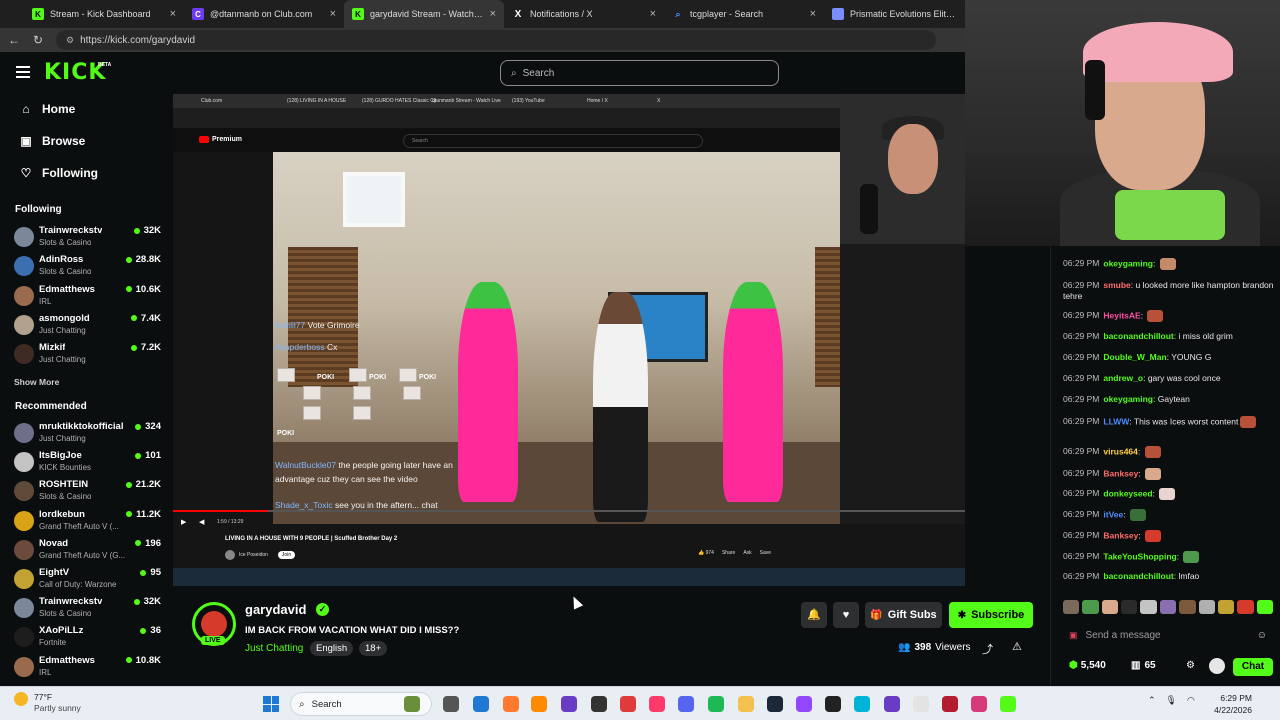 The image size is (1280, 720). Describe the element at coordinates (1120, 451) in the screenshot. I see `chat-username: virus464` at that location.